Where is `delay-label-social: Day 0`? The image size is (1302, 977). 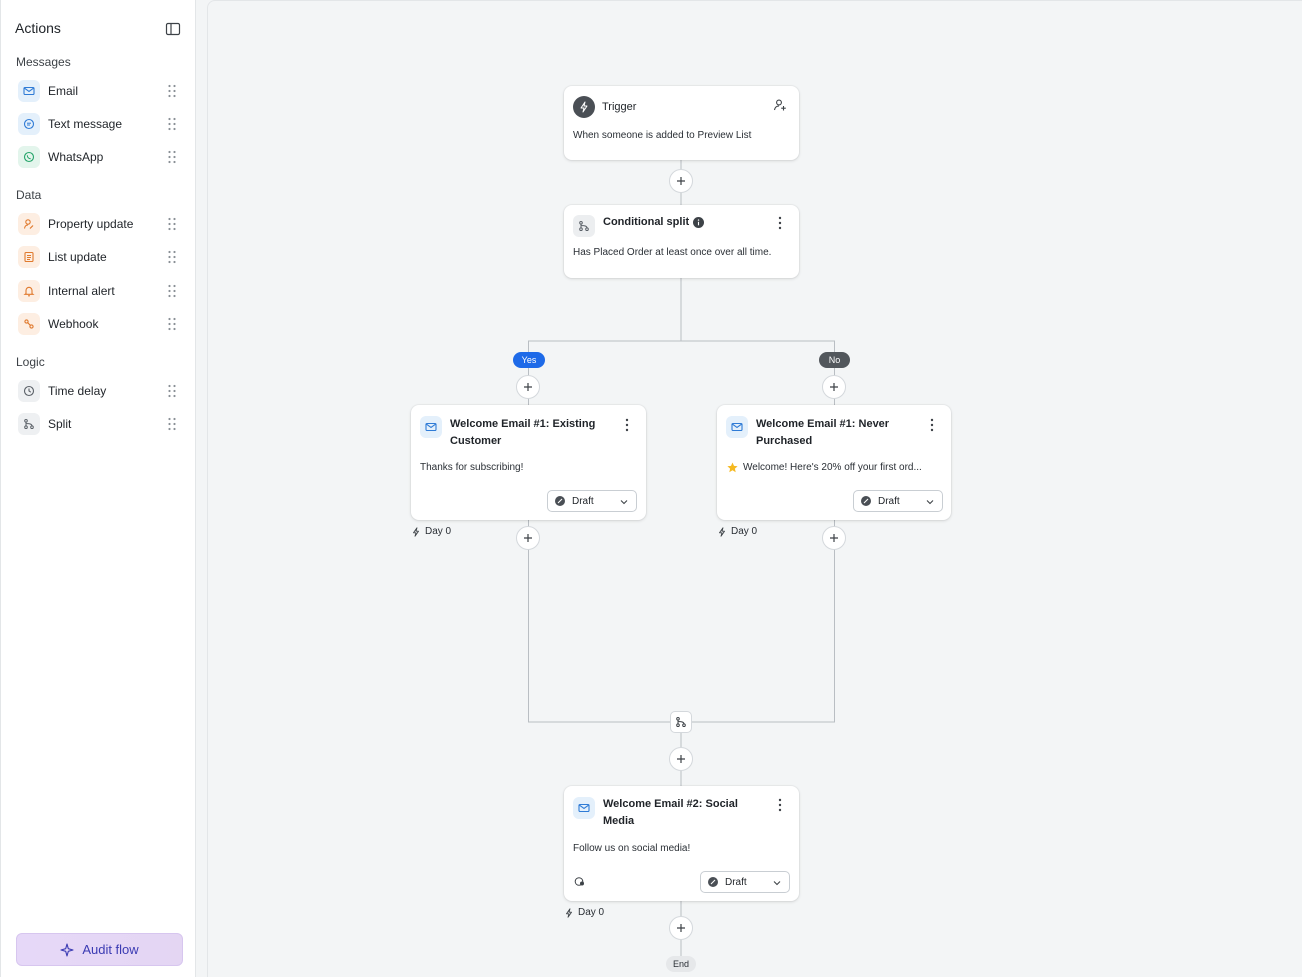 delay-label-social: Day 0 is located at coordinates (584, 912).